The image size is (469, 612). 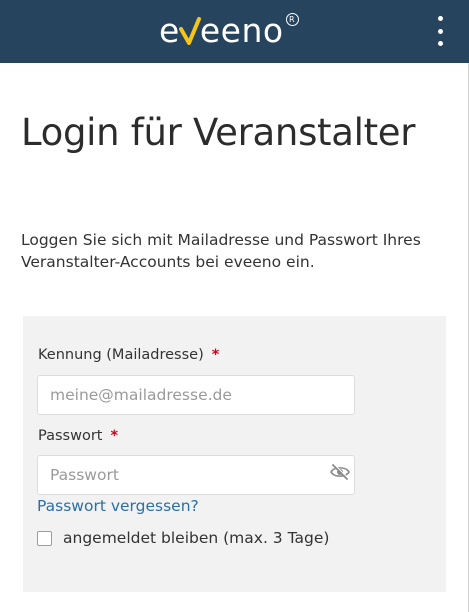 I want to click on forgot-password-link: Passwort vergessen?, so click(x=118, y=506).